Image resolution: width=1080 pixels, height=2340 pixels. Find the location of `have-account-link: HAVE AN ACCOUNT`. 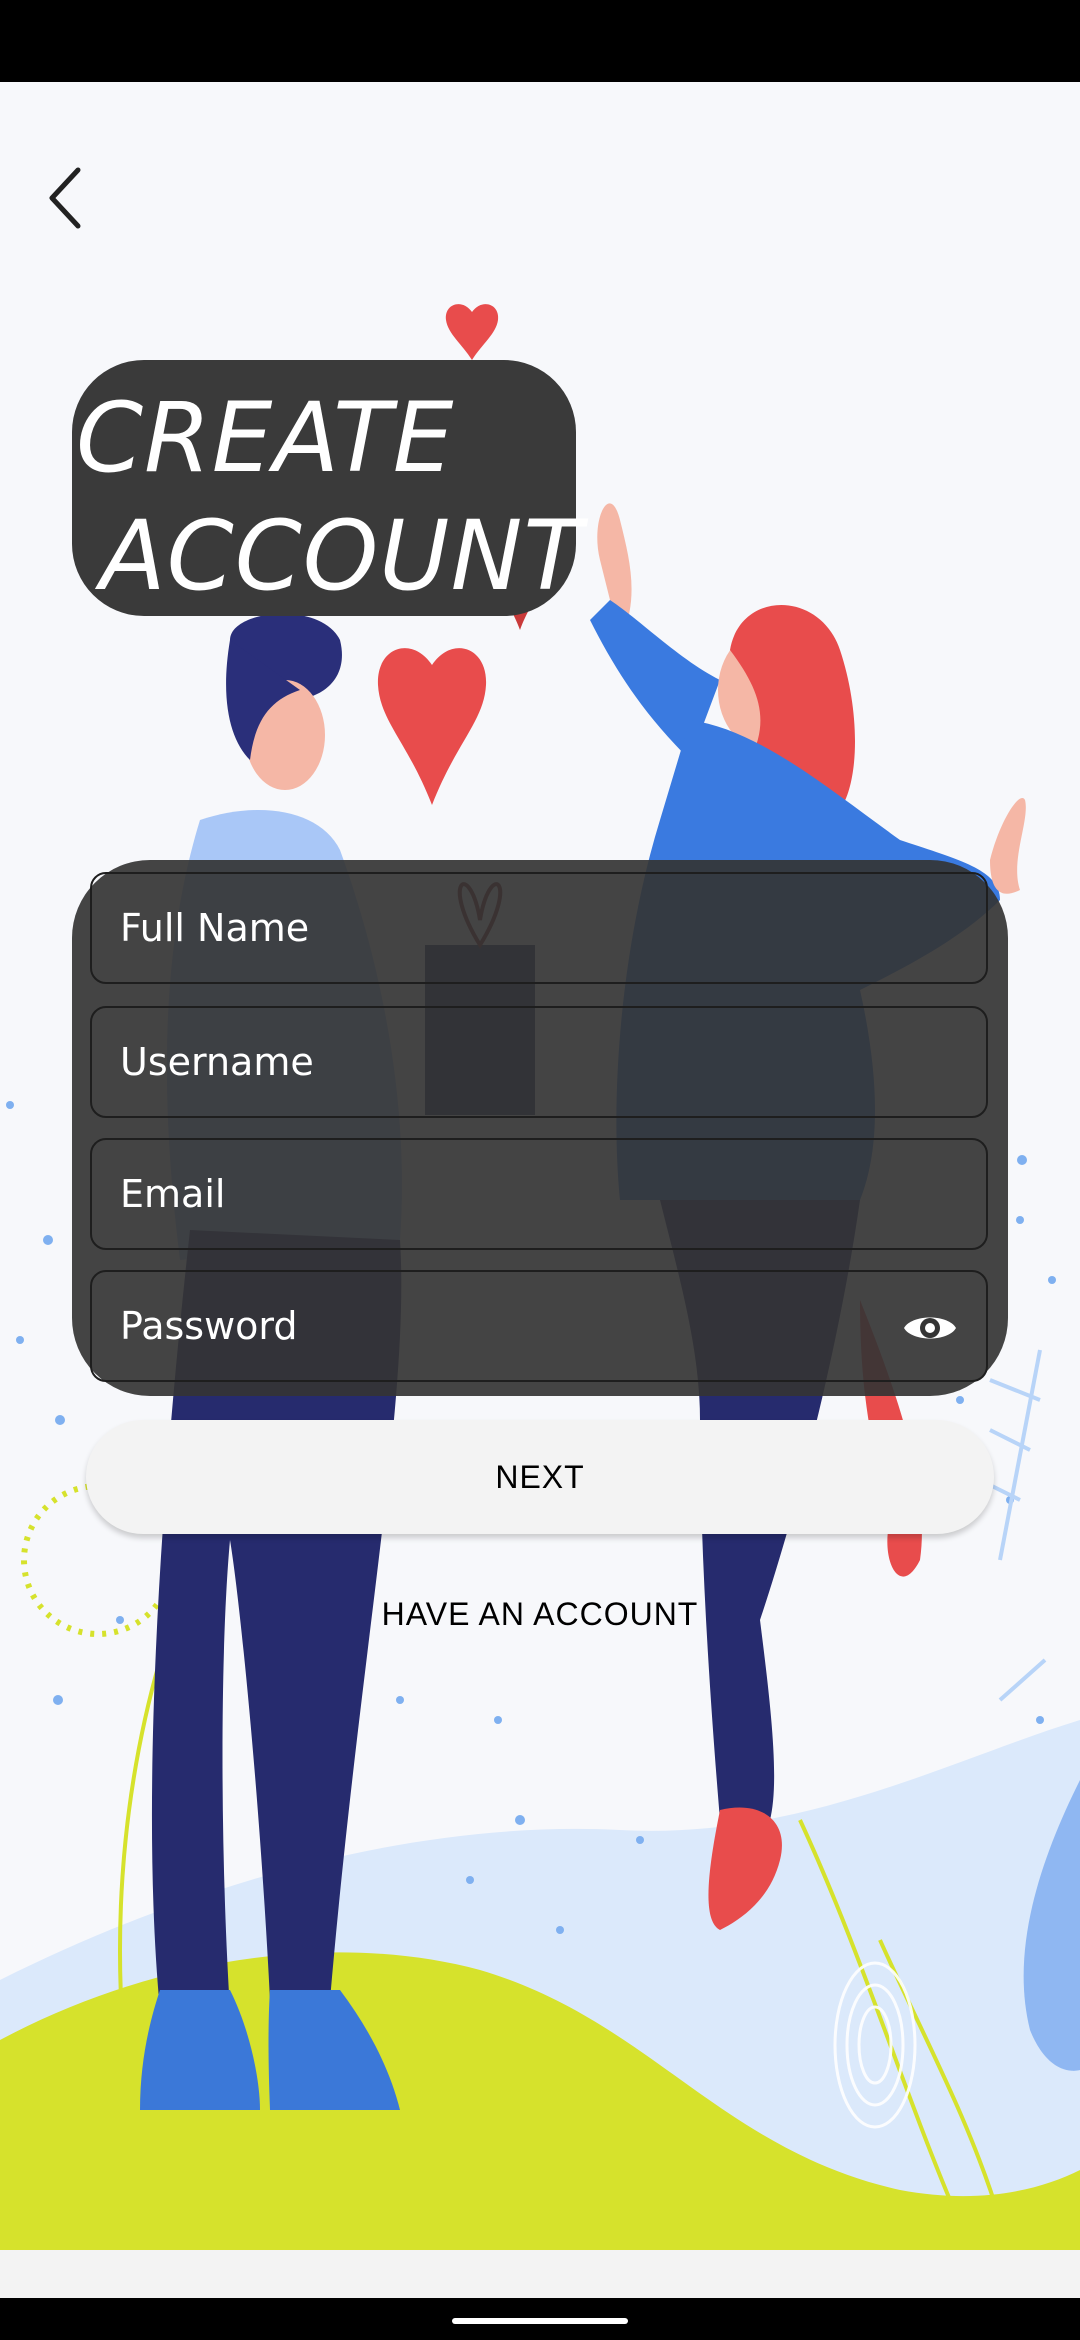

have-account-link: HAVE AN ACCOUNT is located at coordinates (540, 1614).